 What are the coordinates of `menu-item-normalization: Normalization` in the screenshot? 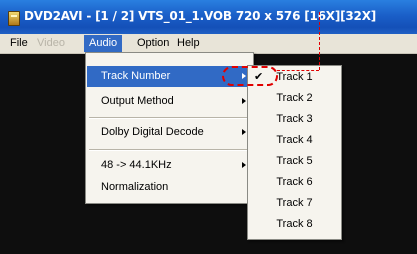 It's located at (169, 187).